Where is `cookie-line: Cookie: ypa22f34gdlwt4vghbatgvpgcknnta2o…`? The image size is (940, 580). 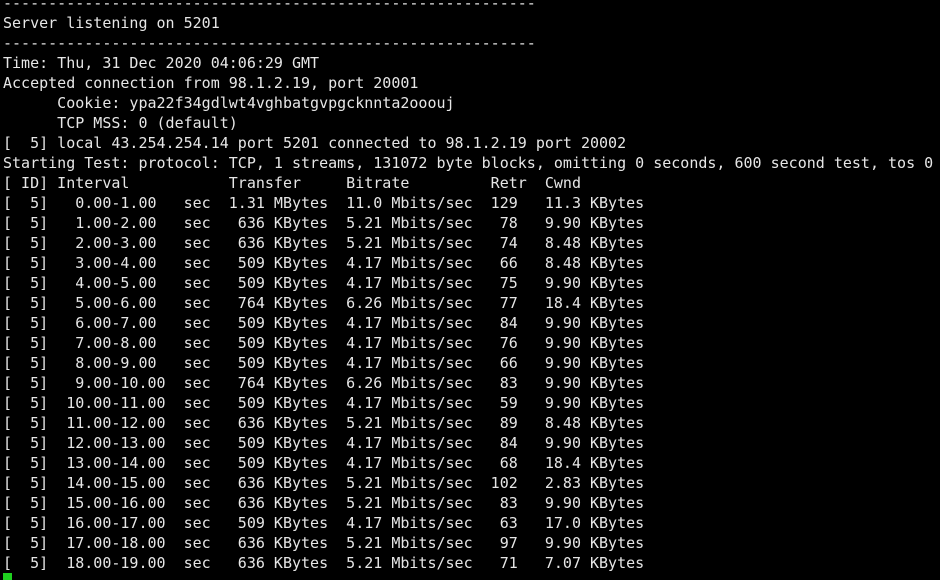
cookie-line: Cookie: ypa22f34gdlwt4vghbatgvpgcknnta2o… is located at coordinates (229, 103).